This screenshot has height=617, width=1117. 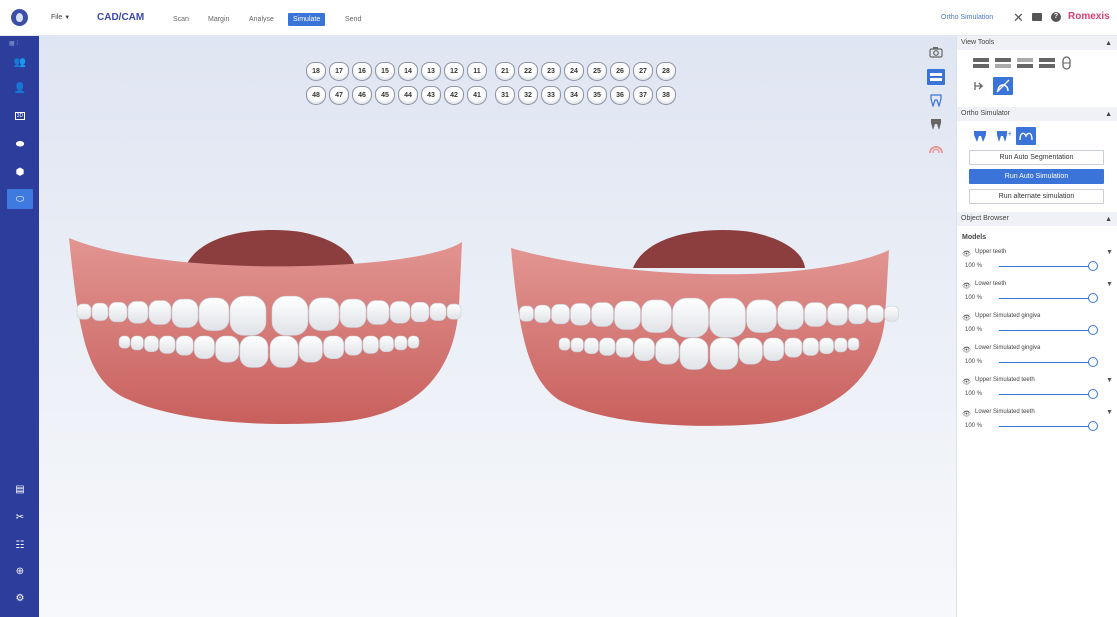 I want to click on dental-scan-icon: ⬭, so click(x=20, y=199).